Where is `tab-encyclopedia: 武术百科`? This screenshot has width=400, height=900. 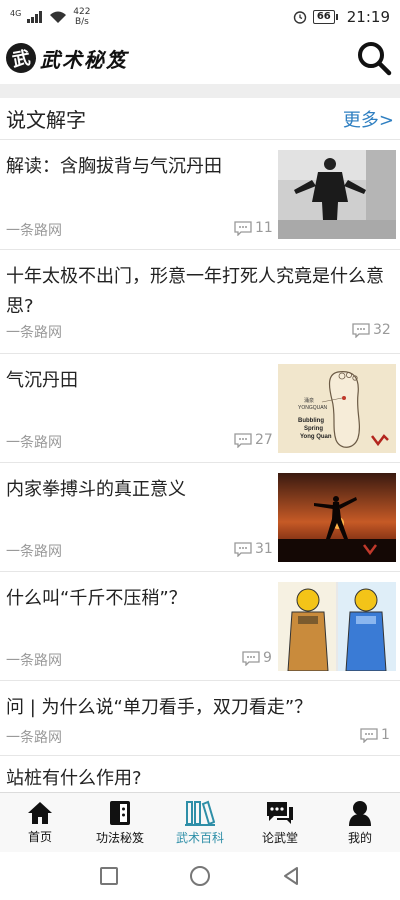 tab-encyclopedia: 武术百科 is located at coordinates (200, 822).